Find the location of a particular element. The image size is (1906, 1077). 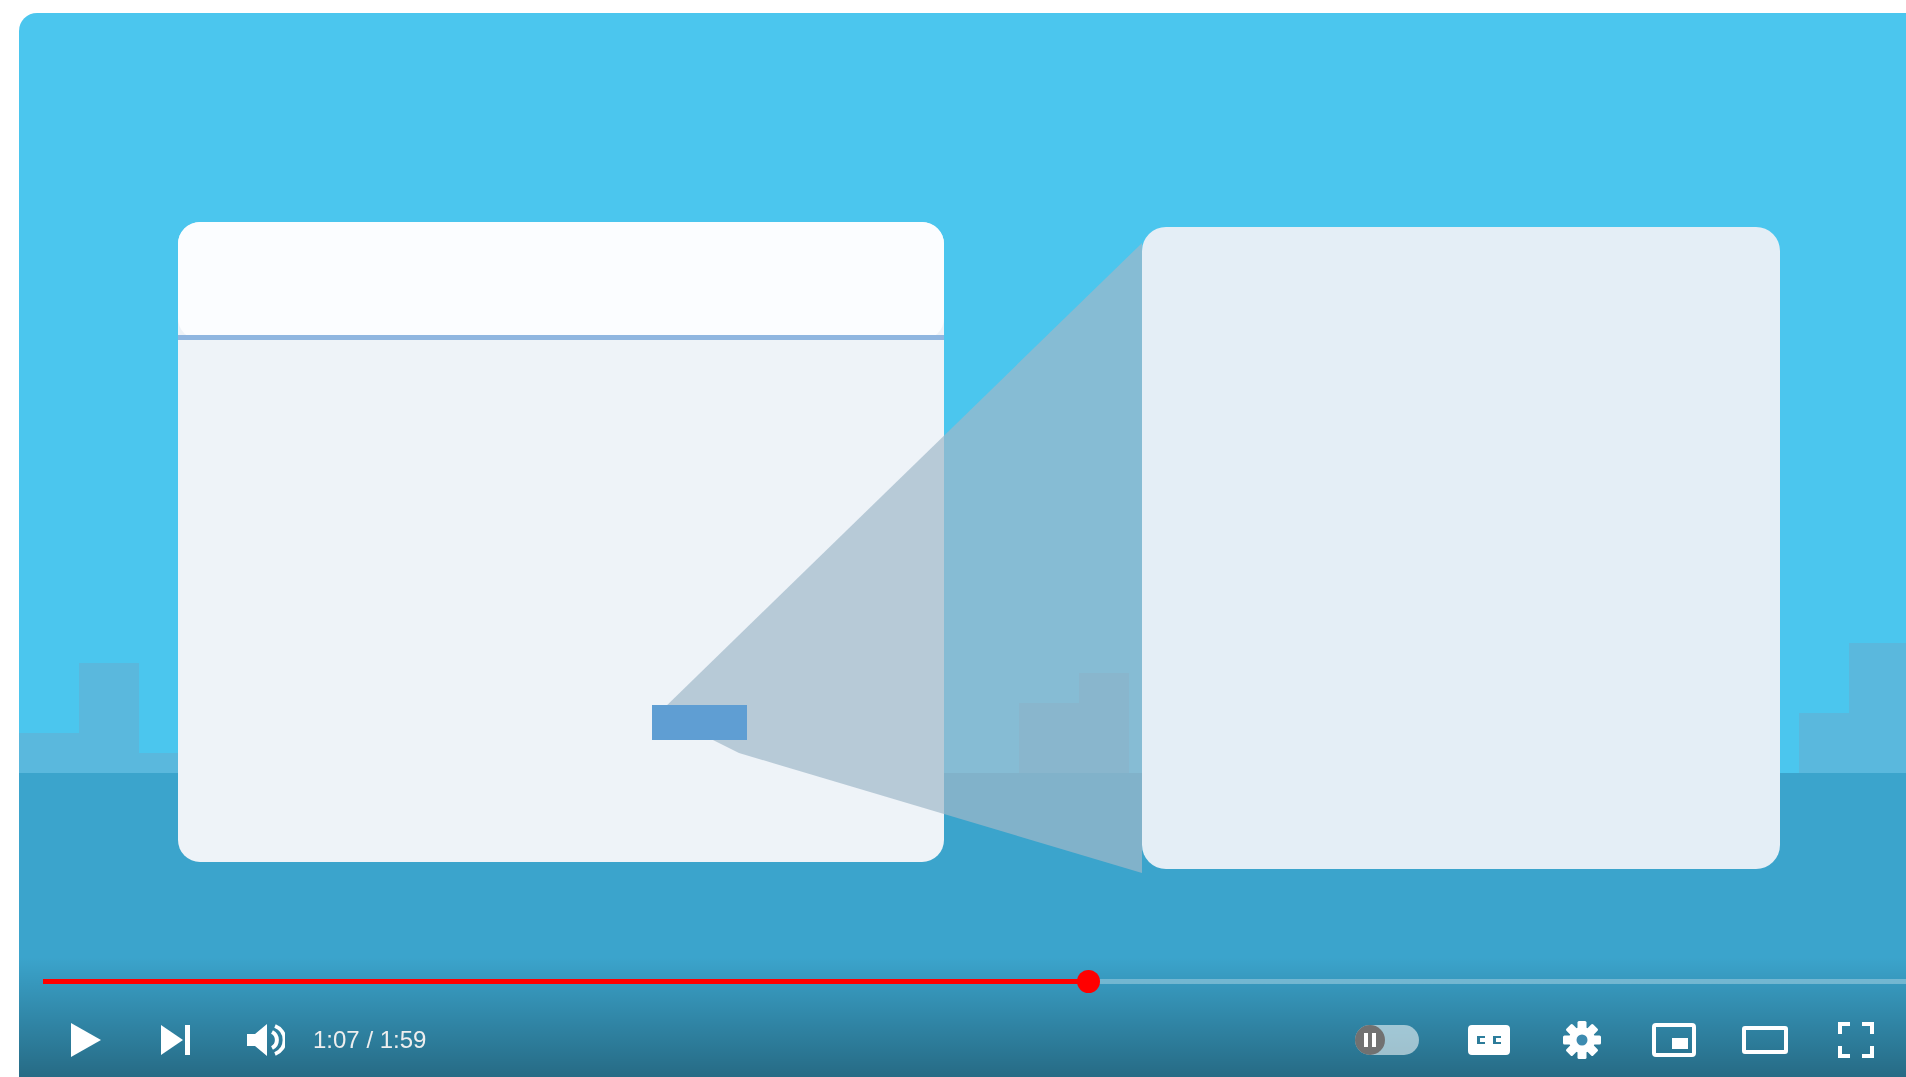

time-display: 1:07 / 1:59 is located at coordinates (370, 1040).